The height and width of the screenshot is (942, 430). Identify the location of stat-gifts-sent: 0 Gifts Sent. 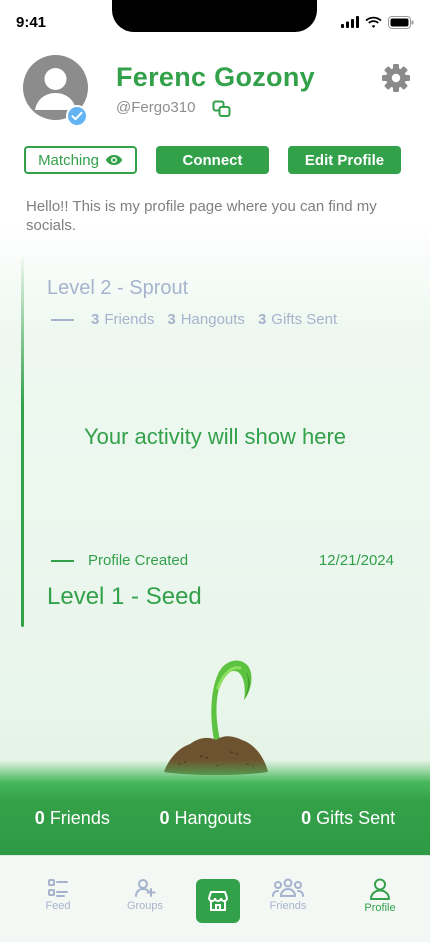
(348, 818).